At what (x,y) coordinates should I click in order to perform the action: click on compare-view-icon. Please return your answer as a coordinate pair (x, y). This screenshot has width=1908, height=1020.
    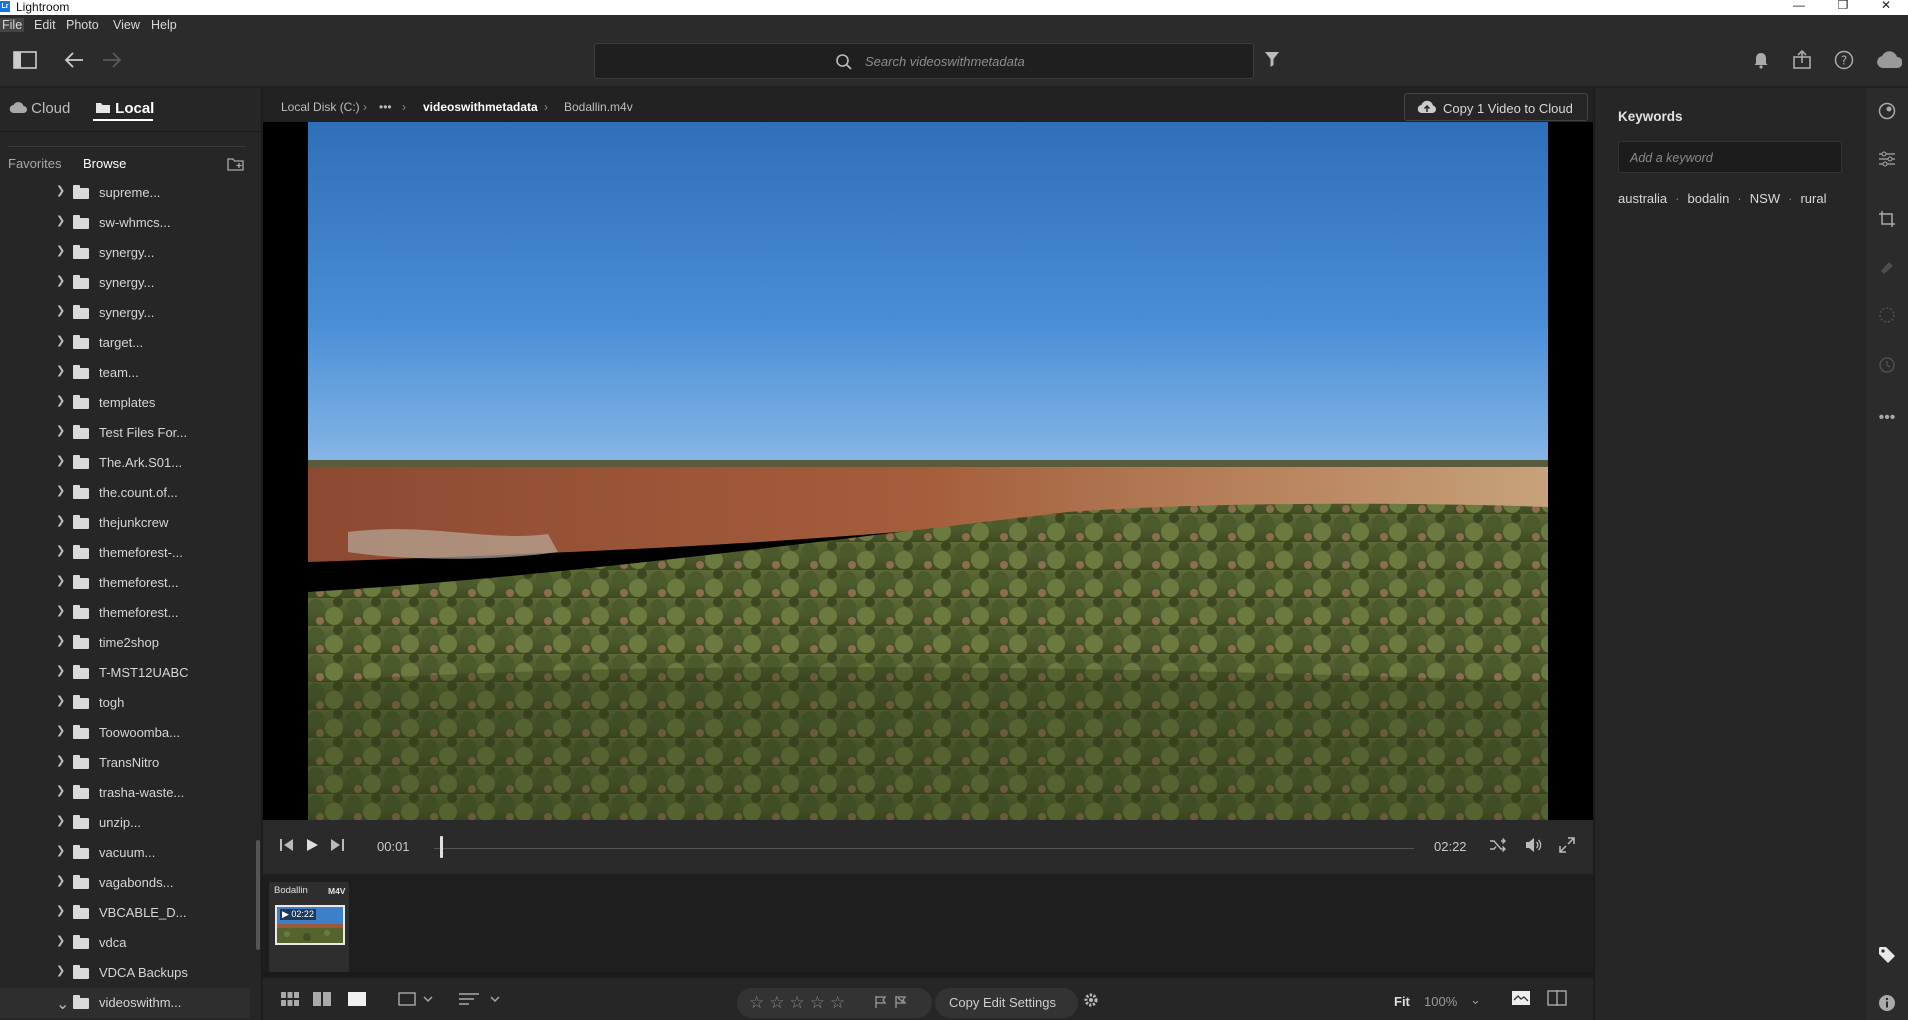
    Looking at the image, I should click on (1557, 999).